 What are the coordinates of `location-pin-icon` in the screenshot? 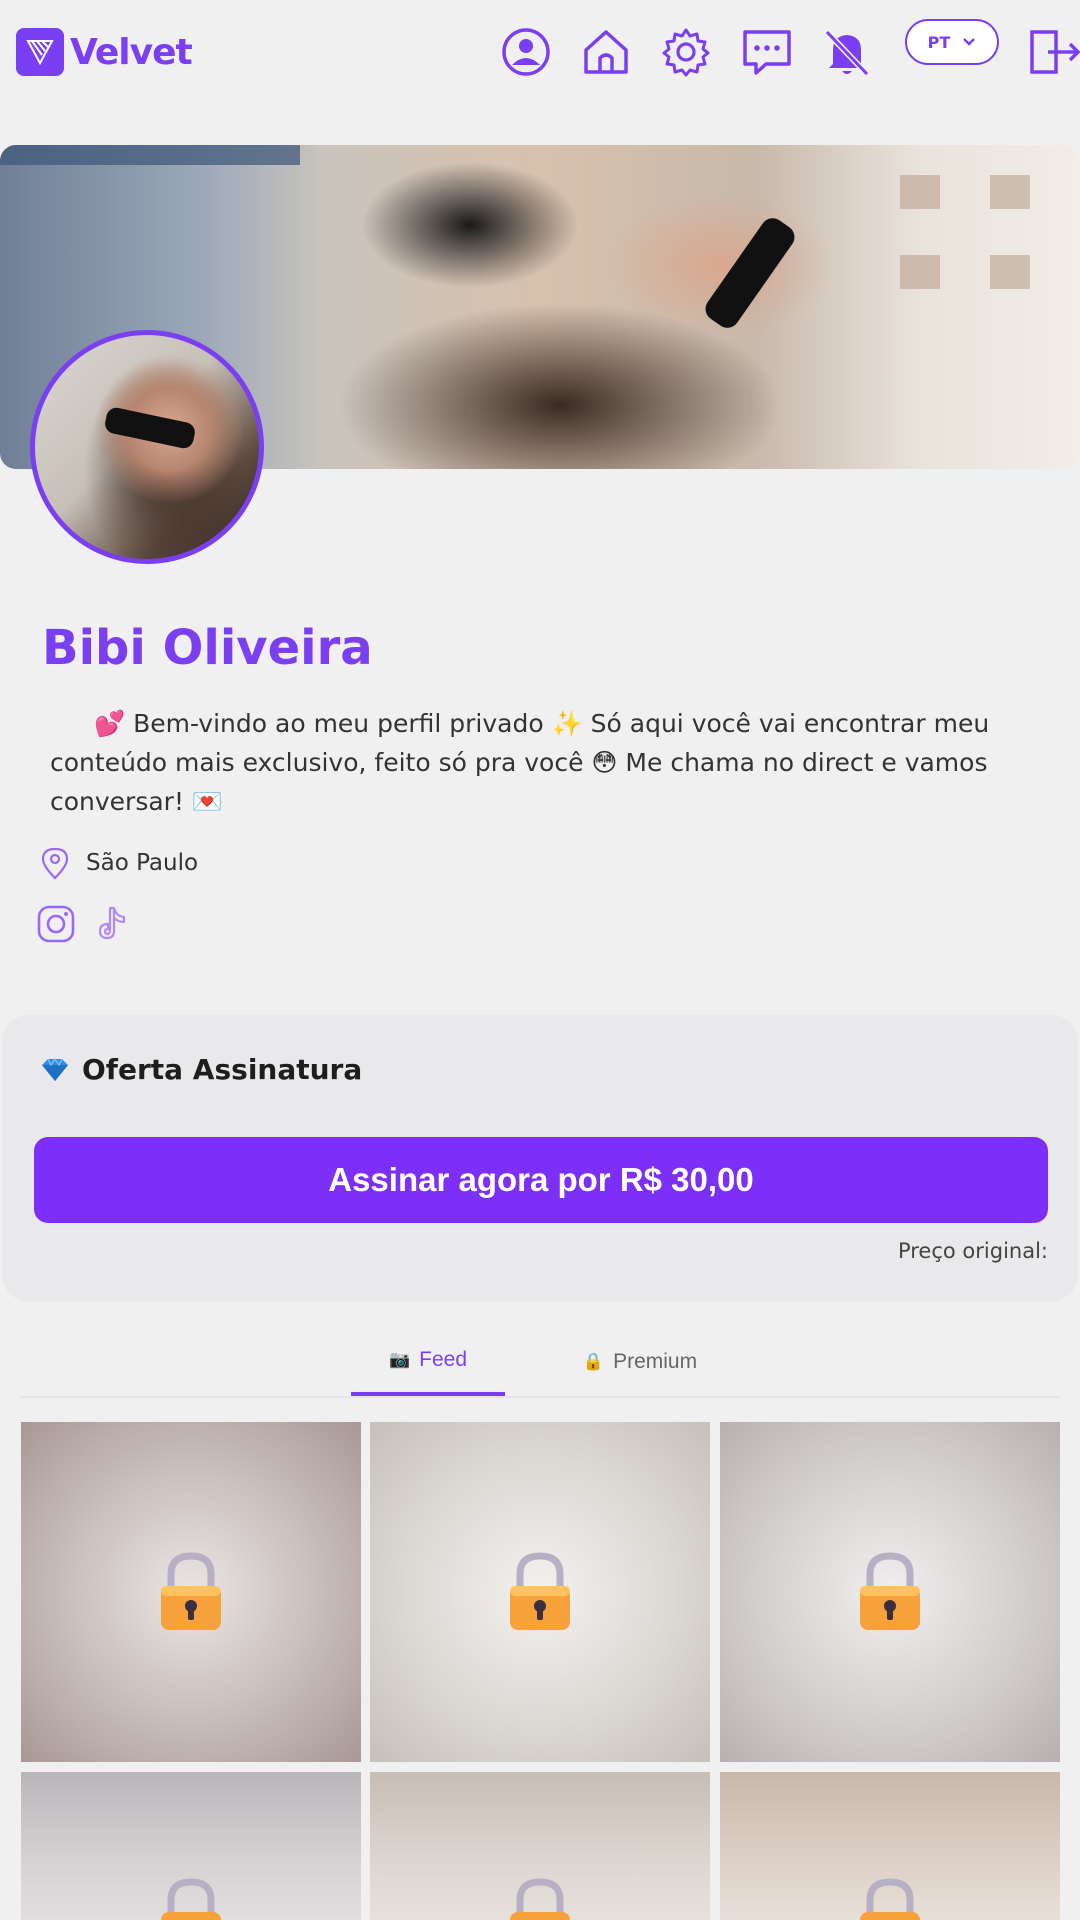 It's located at (55, 863).